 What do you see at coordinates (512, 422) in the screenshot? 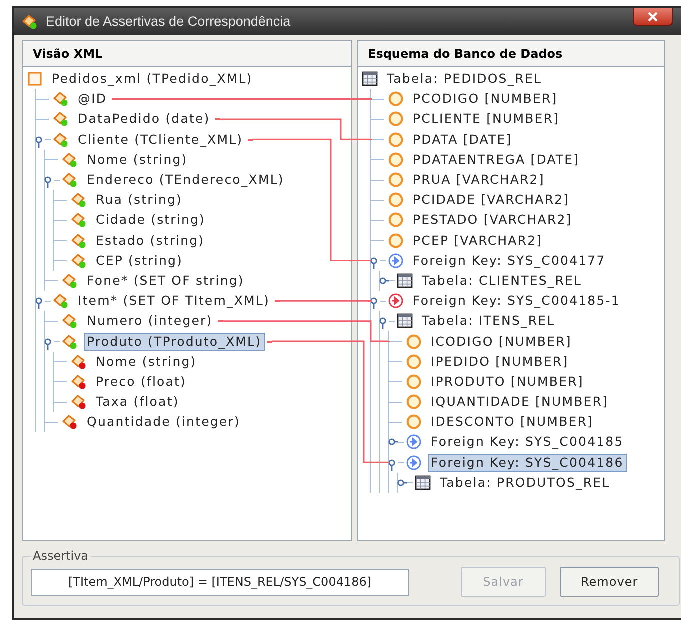
I see `tree-item: IDESCONTO [NUMBER]` at bounding box center [512, 422].